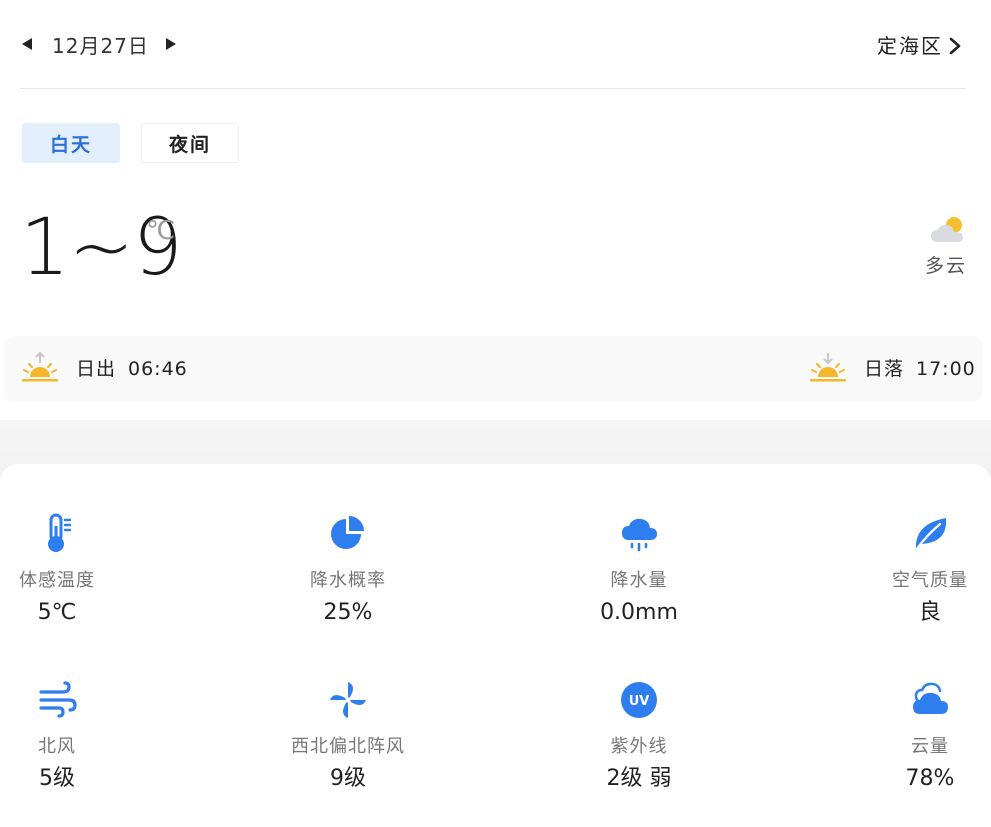  I want to click on metric-label: 紫外线, so click(639, 746).